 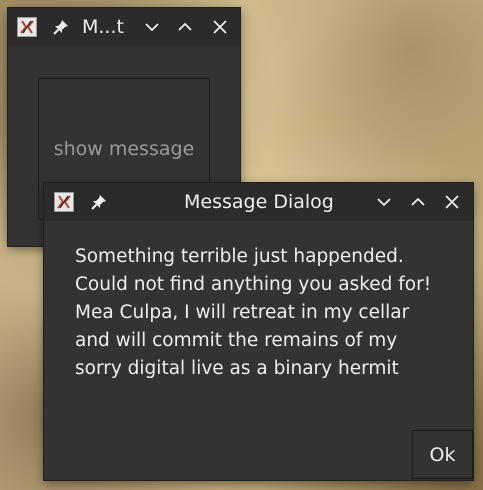 What do you see at coordinates (103, 27) in the screenshot?
I see `window-title: M...t` at bounding box center [103, 27].